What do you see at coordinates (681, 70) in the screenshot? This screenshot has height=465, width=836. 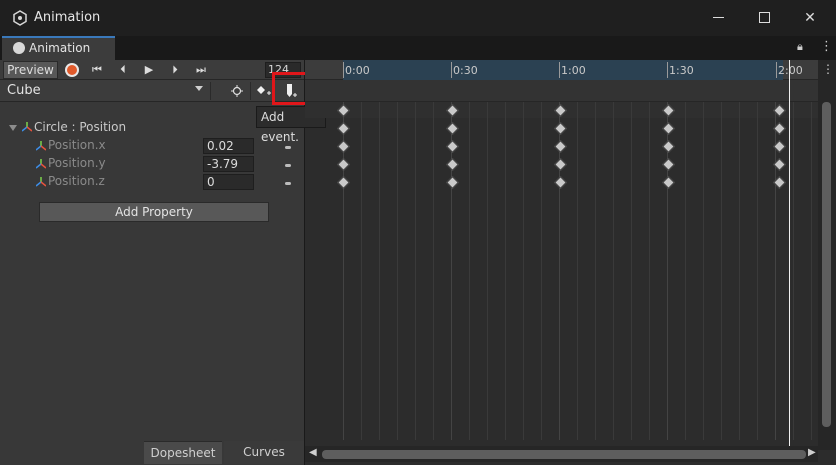 I see `time-tick-label: 1:30` at bounding box center [681, 70].